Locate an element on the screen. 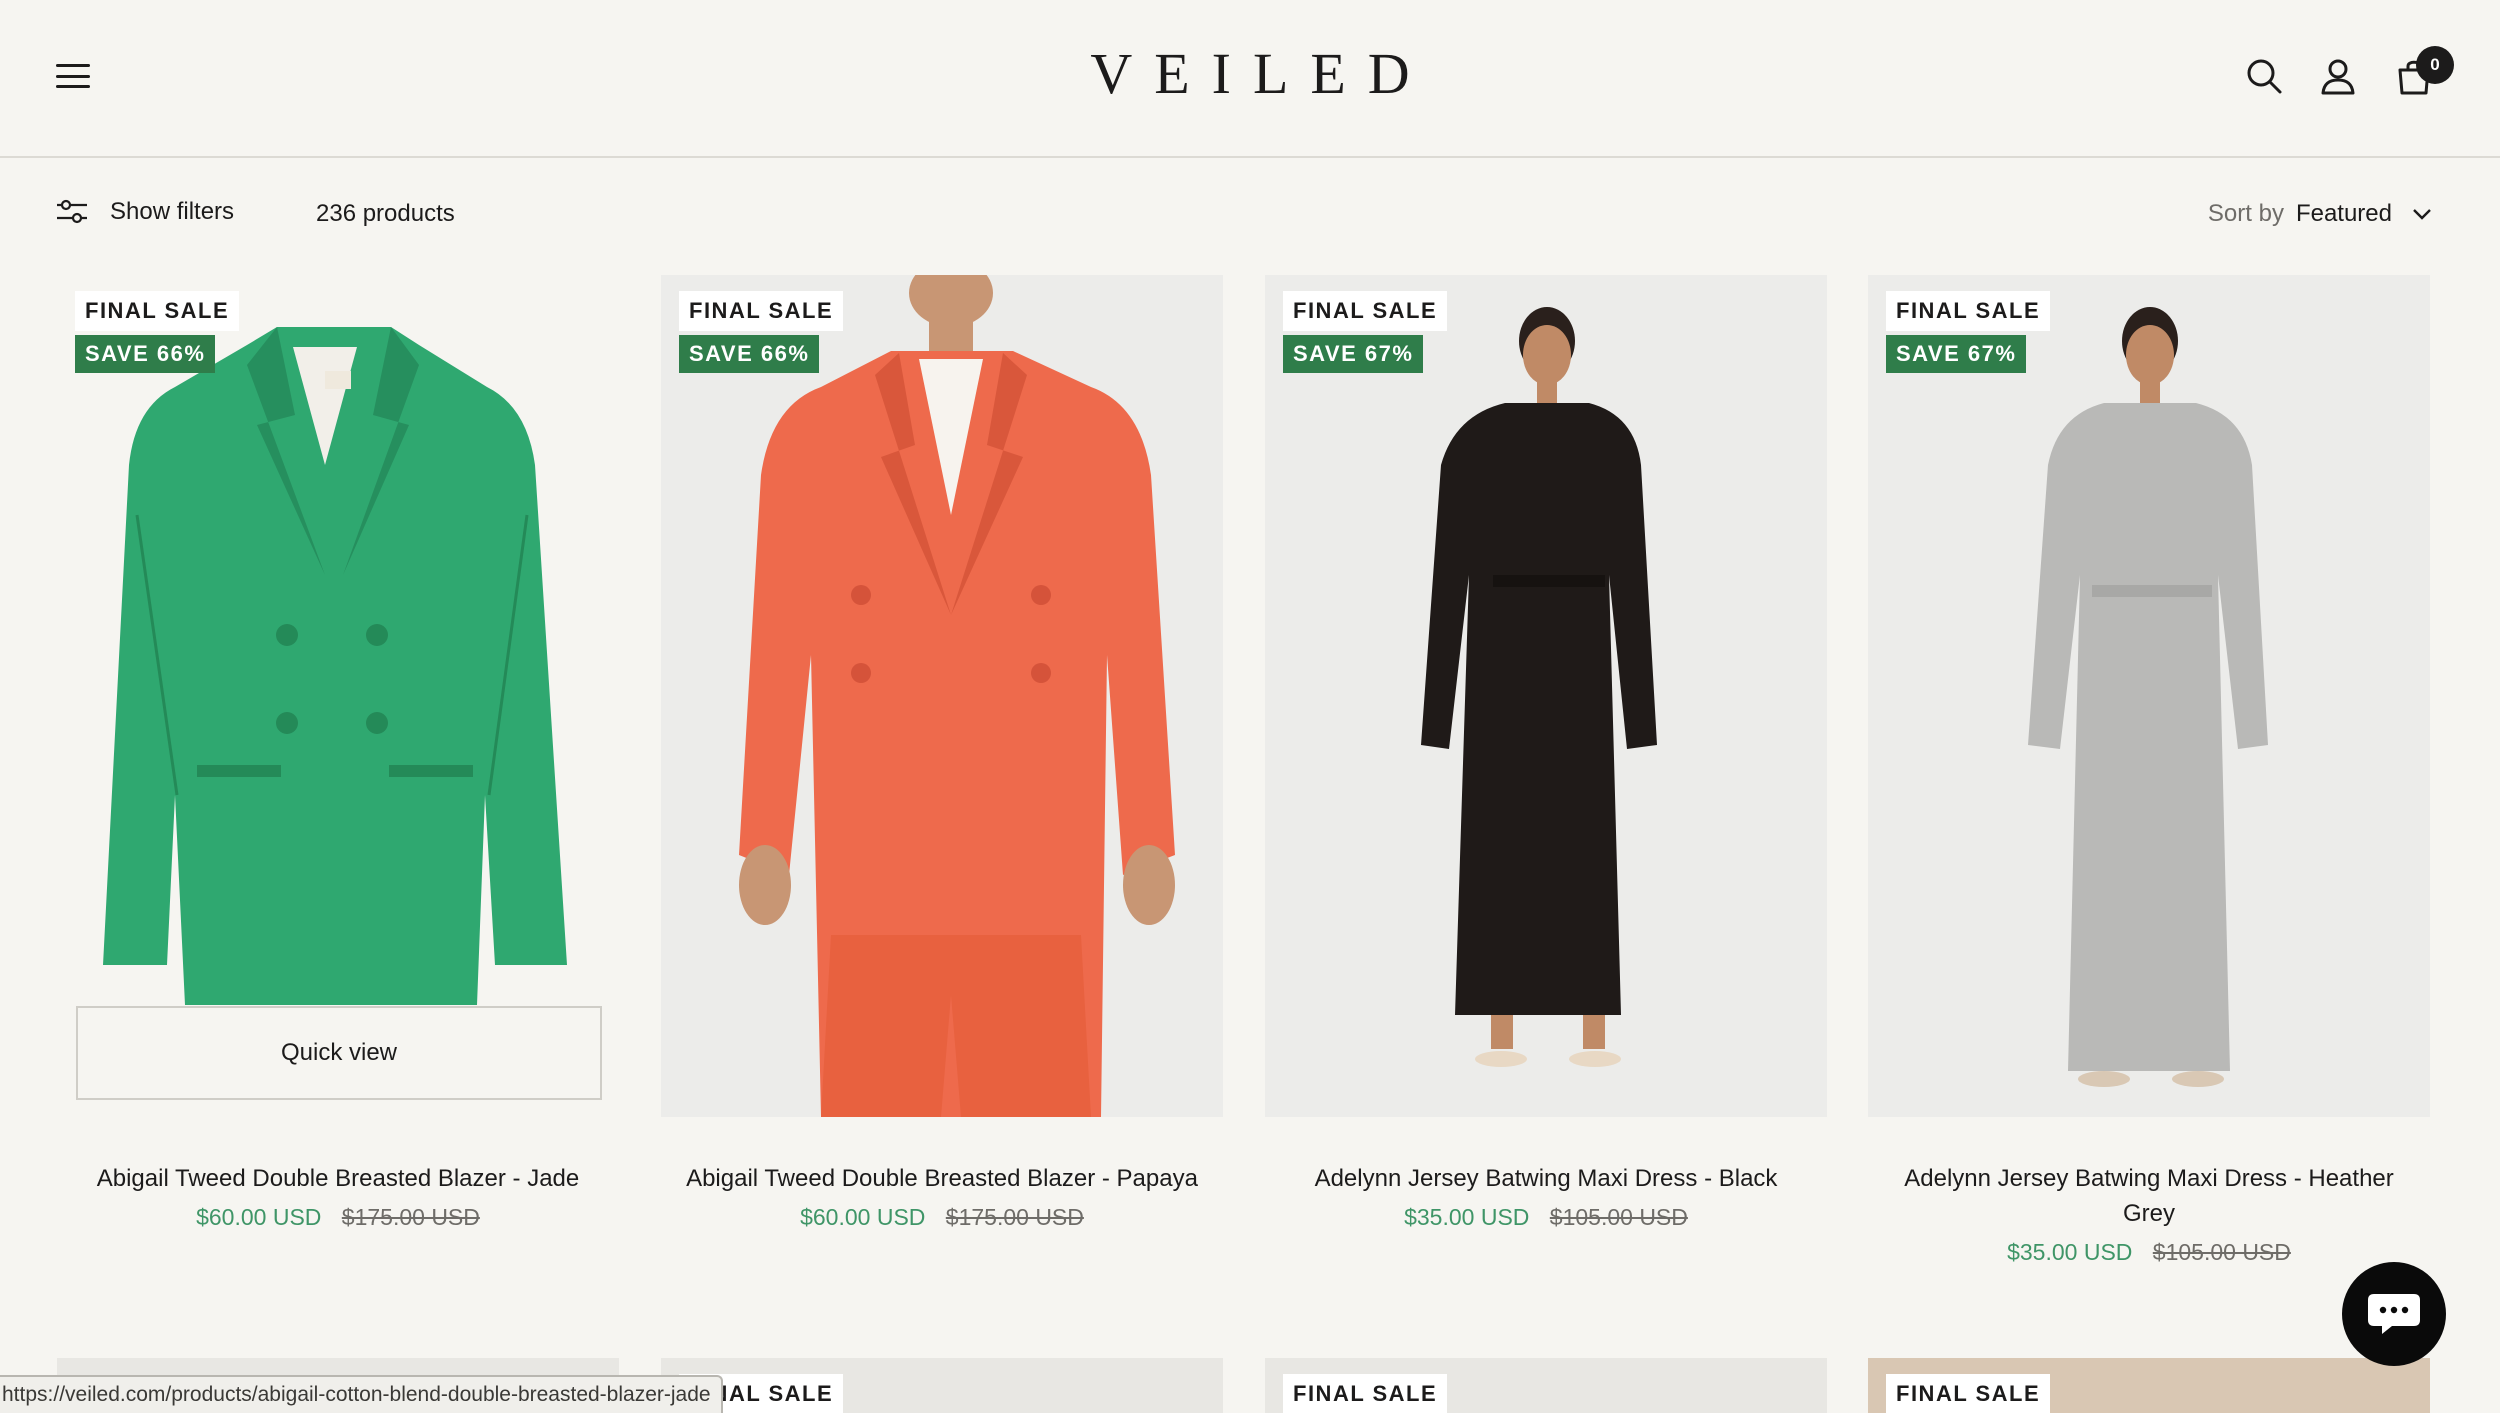  cart-count-badge: 0 is located at coordinates (2435, 65).